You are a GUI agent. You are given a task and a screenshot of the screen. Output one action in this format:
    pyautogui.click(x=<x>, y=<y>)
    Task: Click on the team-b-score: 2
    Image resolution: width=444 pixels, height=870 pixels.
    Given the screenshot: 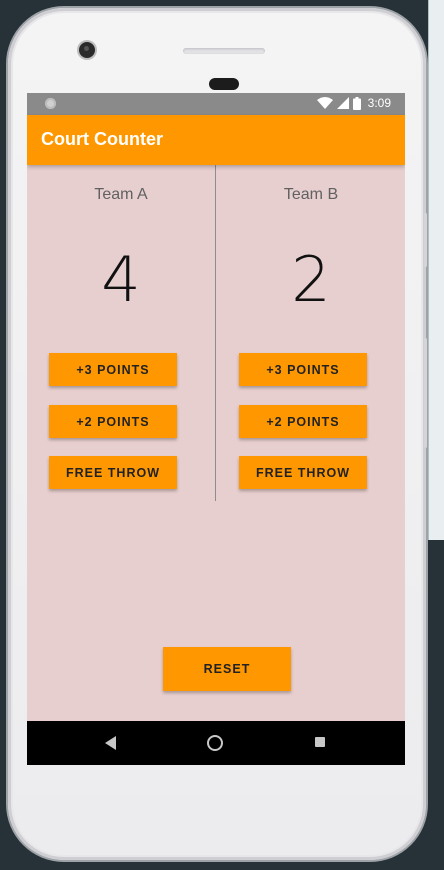 What is the action you would take?
    pyautogui.click(x=311, y=279)
    